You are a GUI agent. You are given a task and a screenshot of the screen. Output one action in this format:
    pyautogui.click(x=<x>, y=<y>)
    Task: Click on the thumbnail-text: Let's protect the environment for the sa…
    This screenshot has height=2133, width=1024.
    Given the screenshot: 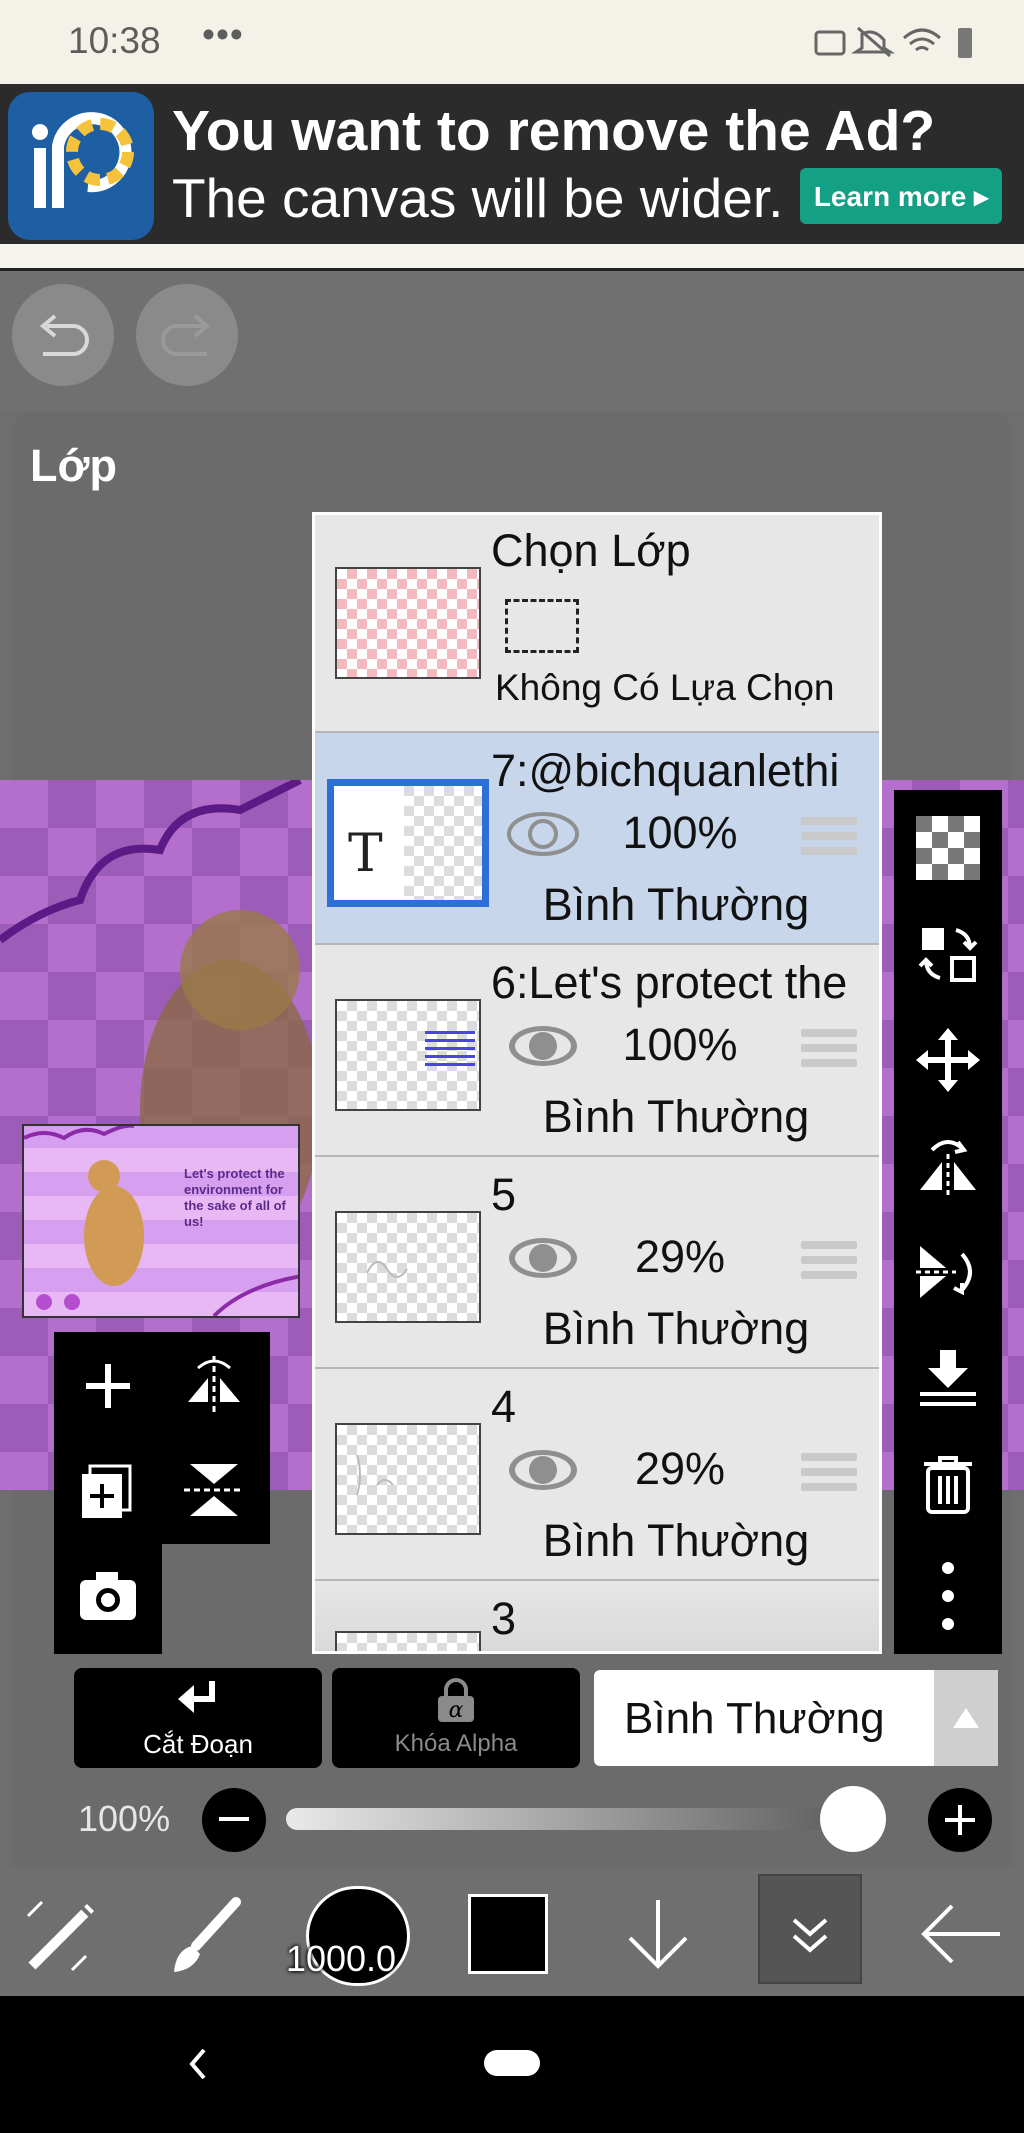 What is the action you would take?
    pyautogui.click(x=235, y=1197)
    